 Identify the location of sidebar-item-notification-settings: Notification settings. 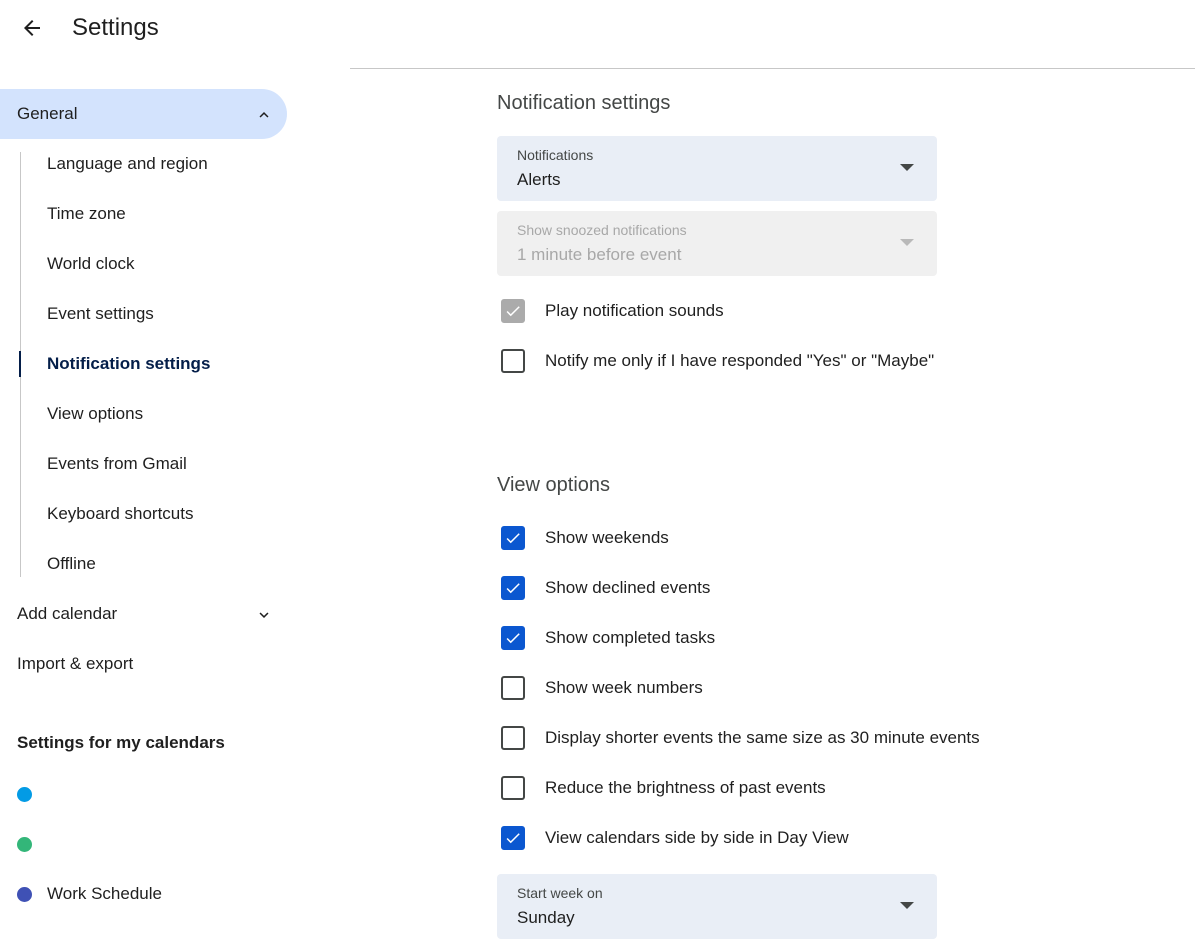
(128, 364).